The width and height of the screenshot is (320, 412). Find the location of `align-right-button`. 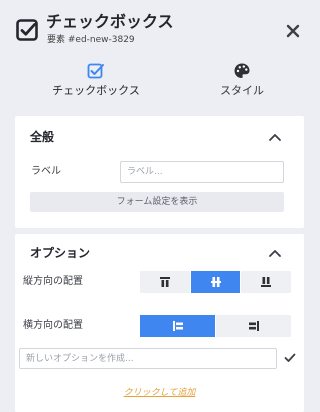

align-right-button is located at coordinates (253, 326).